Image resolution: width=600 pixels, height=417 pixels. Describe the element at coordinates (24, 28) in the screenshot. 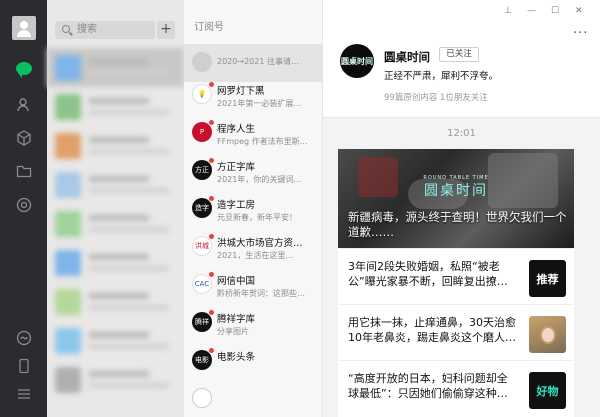

I see `user-avatar` at that location.